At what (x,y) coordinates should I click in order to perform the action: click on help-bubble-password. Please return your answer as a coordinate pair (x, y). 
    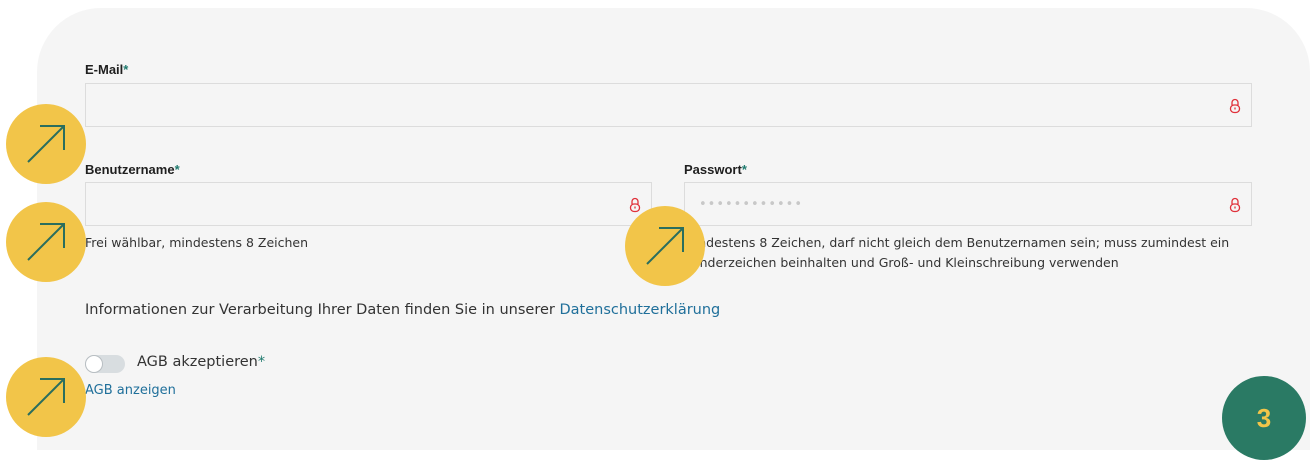
    Looking at the image, I should click on (665, 246).